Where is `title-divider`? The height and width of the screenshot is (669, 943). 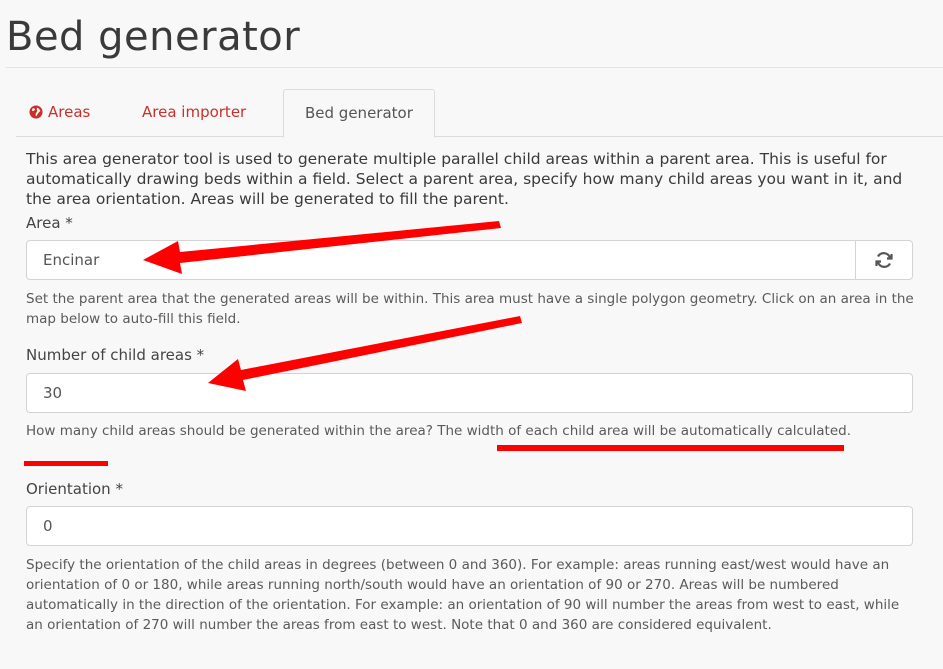
title-divider is located at coordinates (474, 67).